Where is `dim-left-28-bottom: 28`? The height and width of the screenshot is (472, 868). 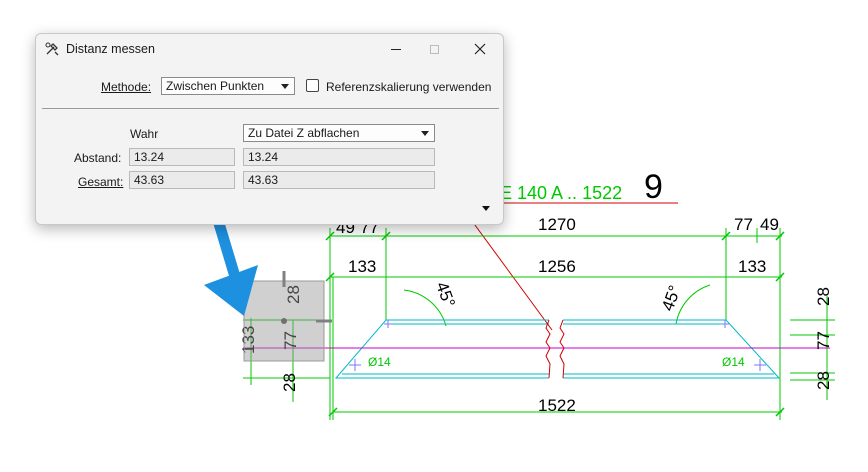
dim-left-28-bottom: 28 is located at coordinates (289, 382).